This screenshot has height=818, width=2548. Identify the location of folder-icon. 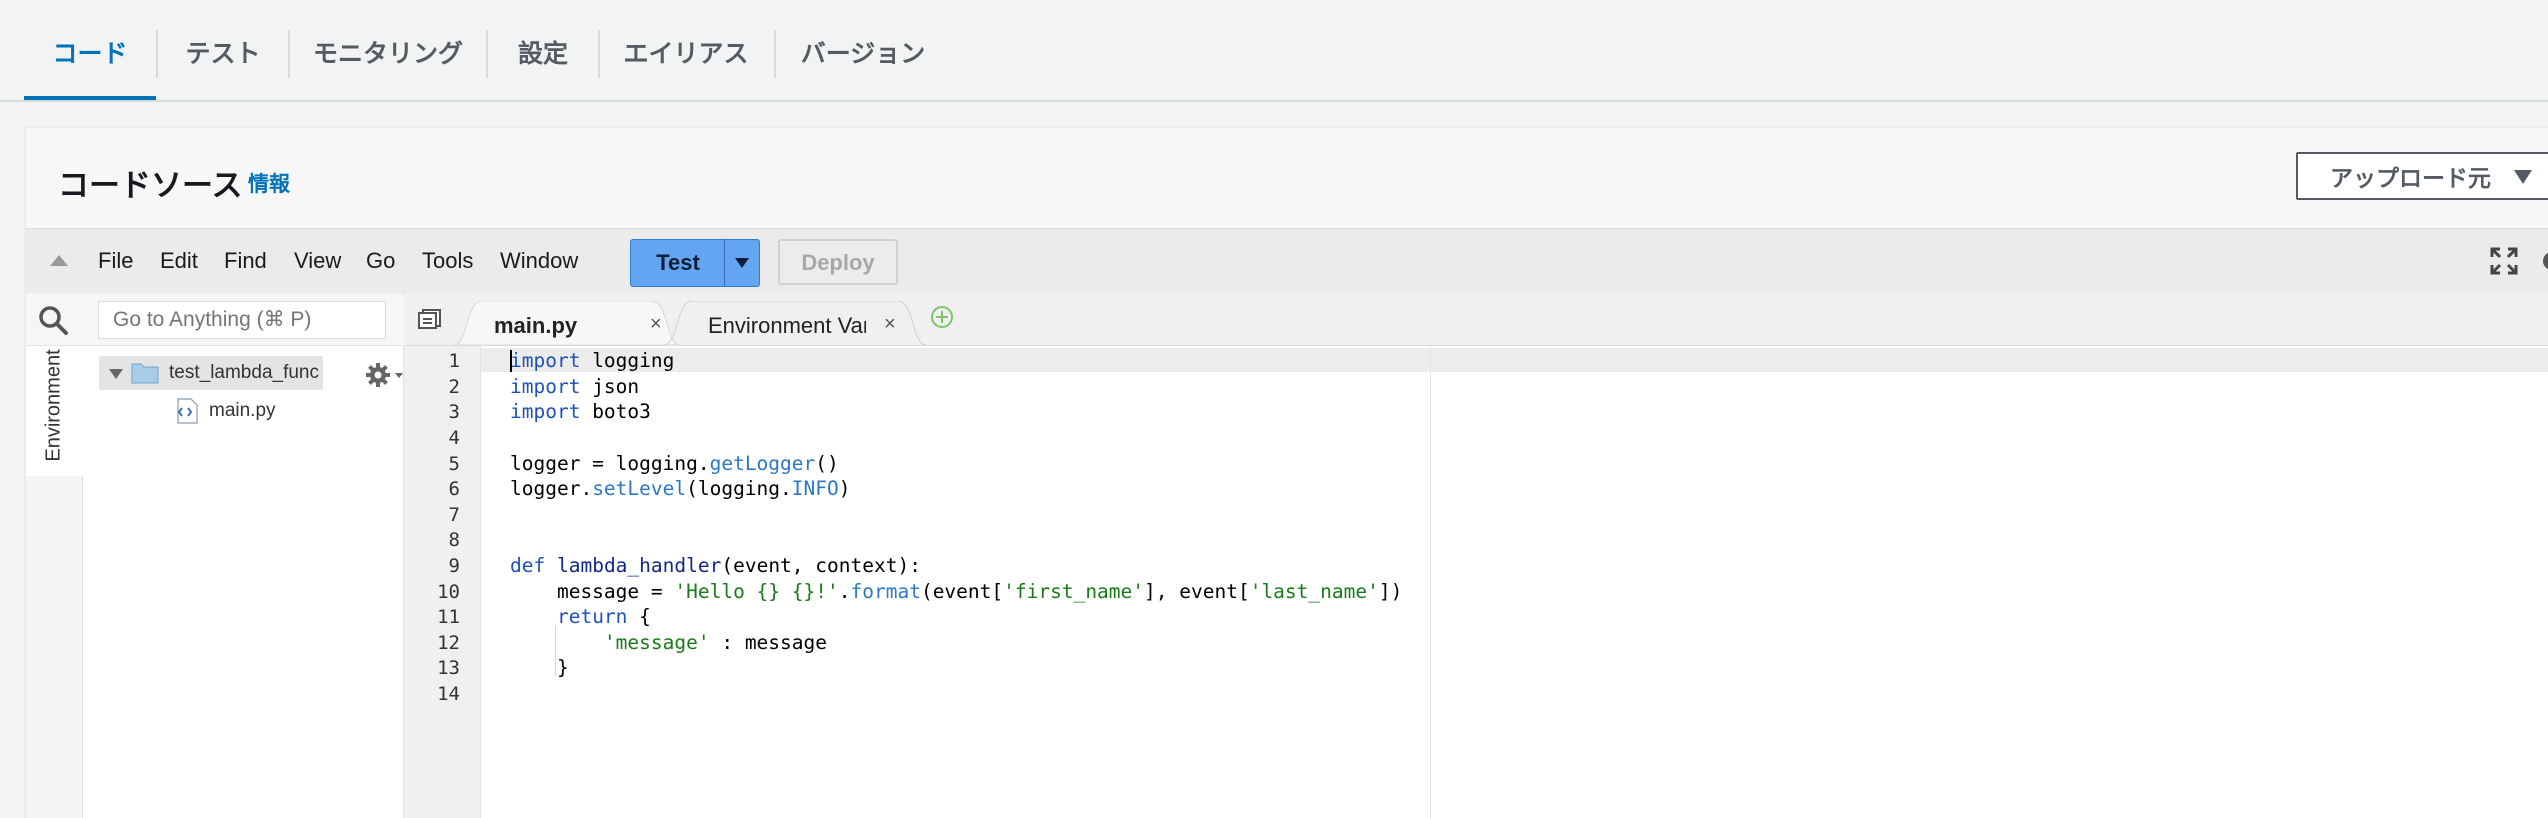
(145, 373).